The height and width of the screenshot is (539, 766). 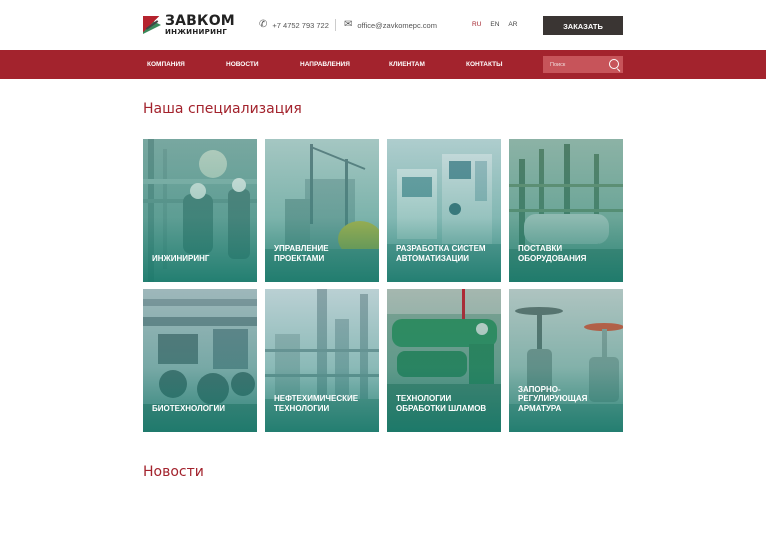 I want to click on nav-item-directions: НАПРАВЛЕНИЯ, so click(x=325, y=64).